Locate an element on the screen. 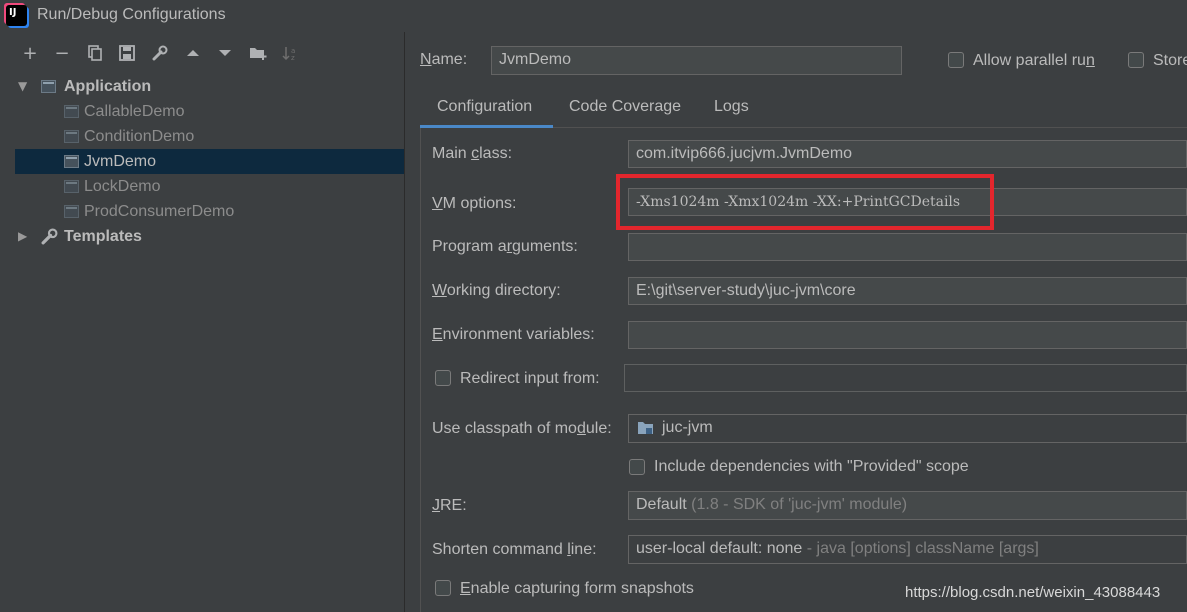 This screenshot has width=1187, height=612. redirect-input-checkbox is located at coordinates (443, 378).